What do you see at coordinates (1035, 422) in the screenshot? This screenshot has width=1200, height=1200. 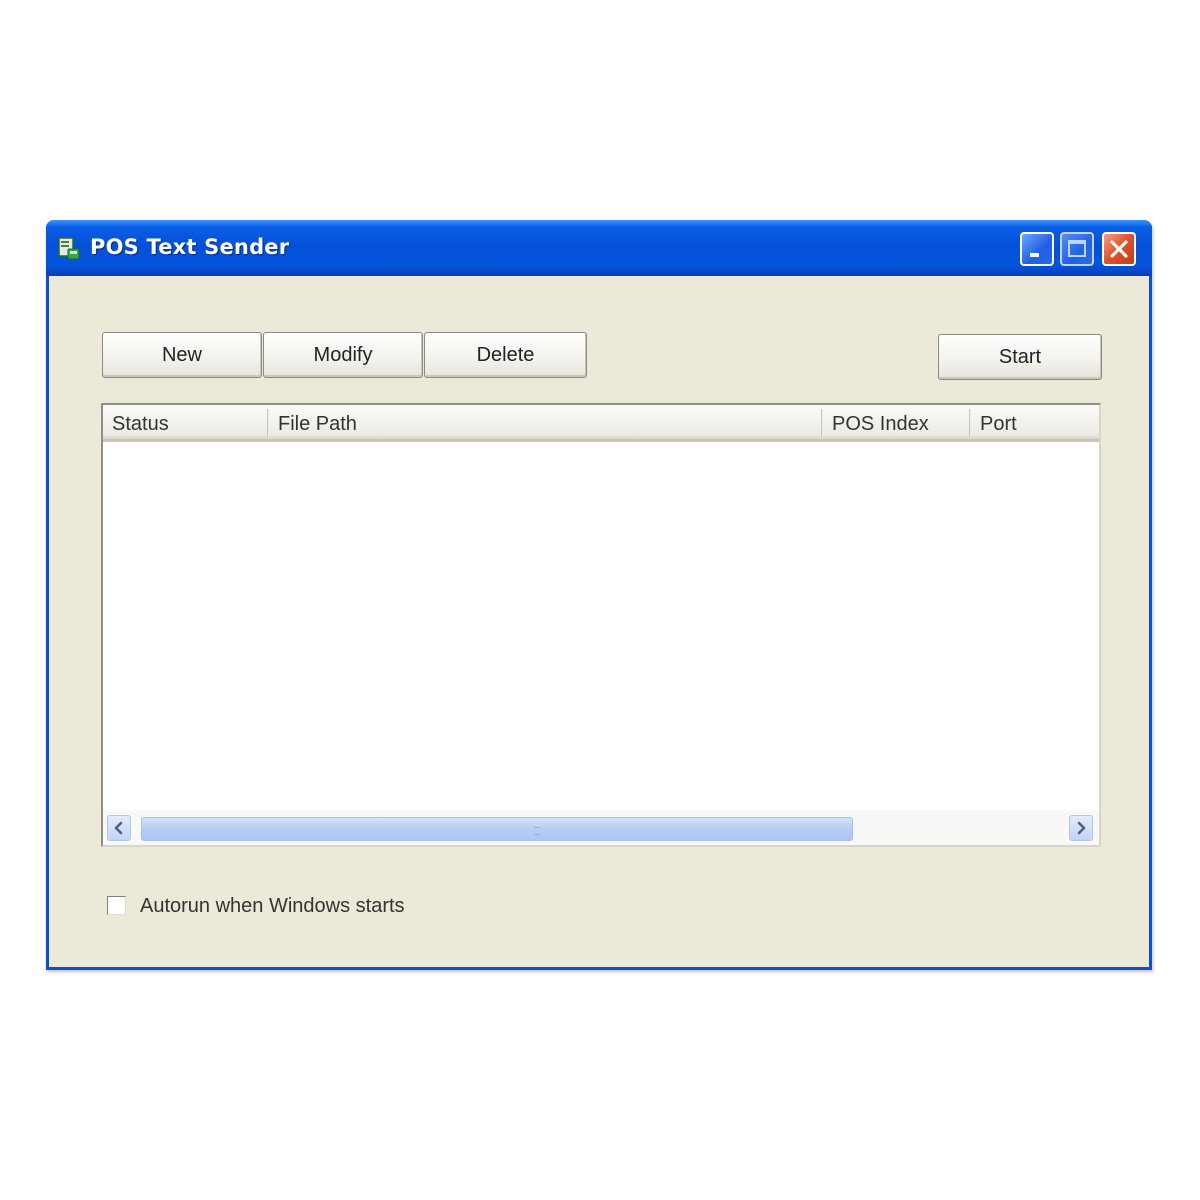 I see `column-header-port: Port` at bounding box center [1035, 422].